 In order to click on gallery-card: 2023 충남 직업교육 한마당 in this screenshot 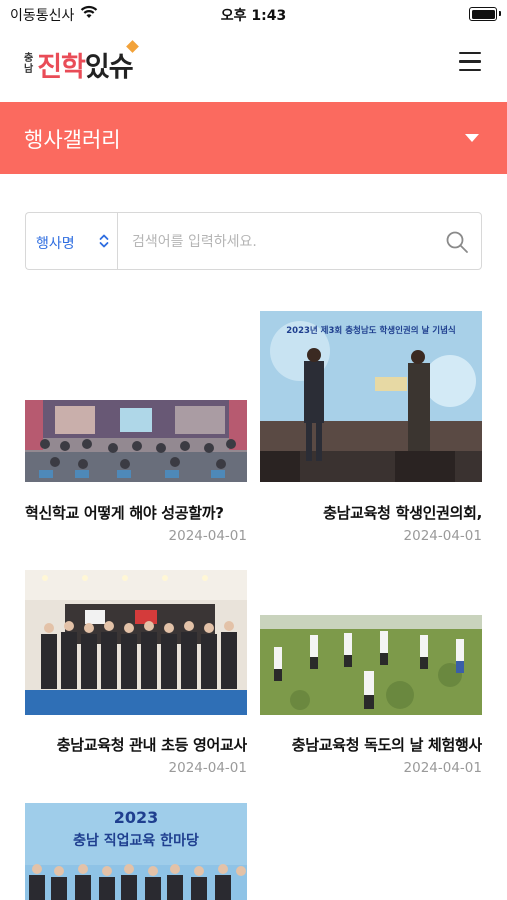, I will do `click(136, 851)`.